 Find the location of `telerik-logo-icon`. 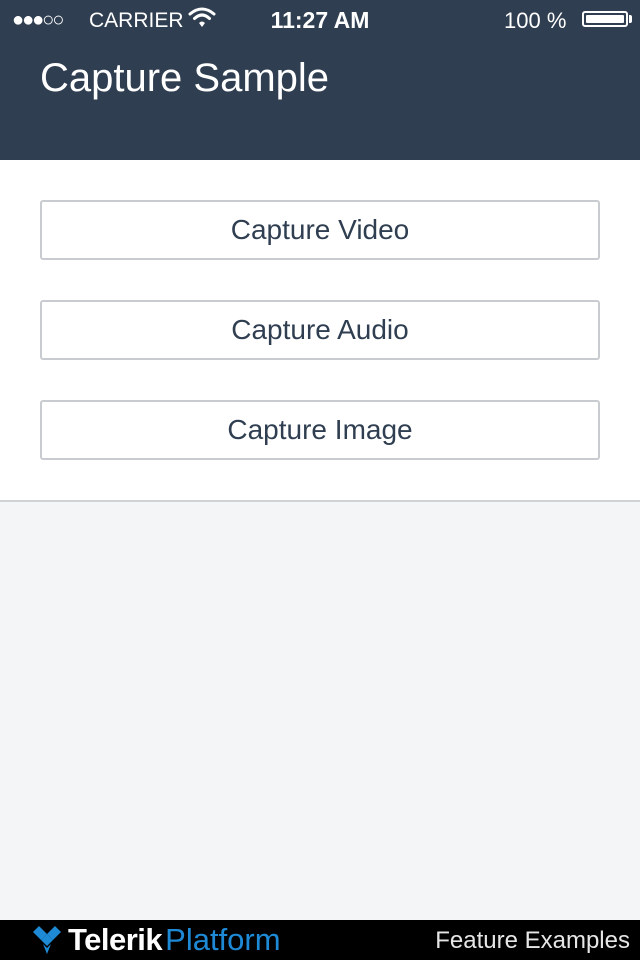

telerik-logo-icon is located at coordinates (47, 940).